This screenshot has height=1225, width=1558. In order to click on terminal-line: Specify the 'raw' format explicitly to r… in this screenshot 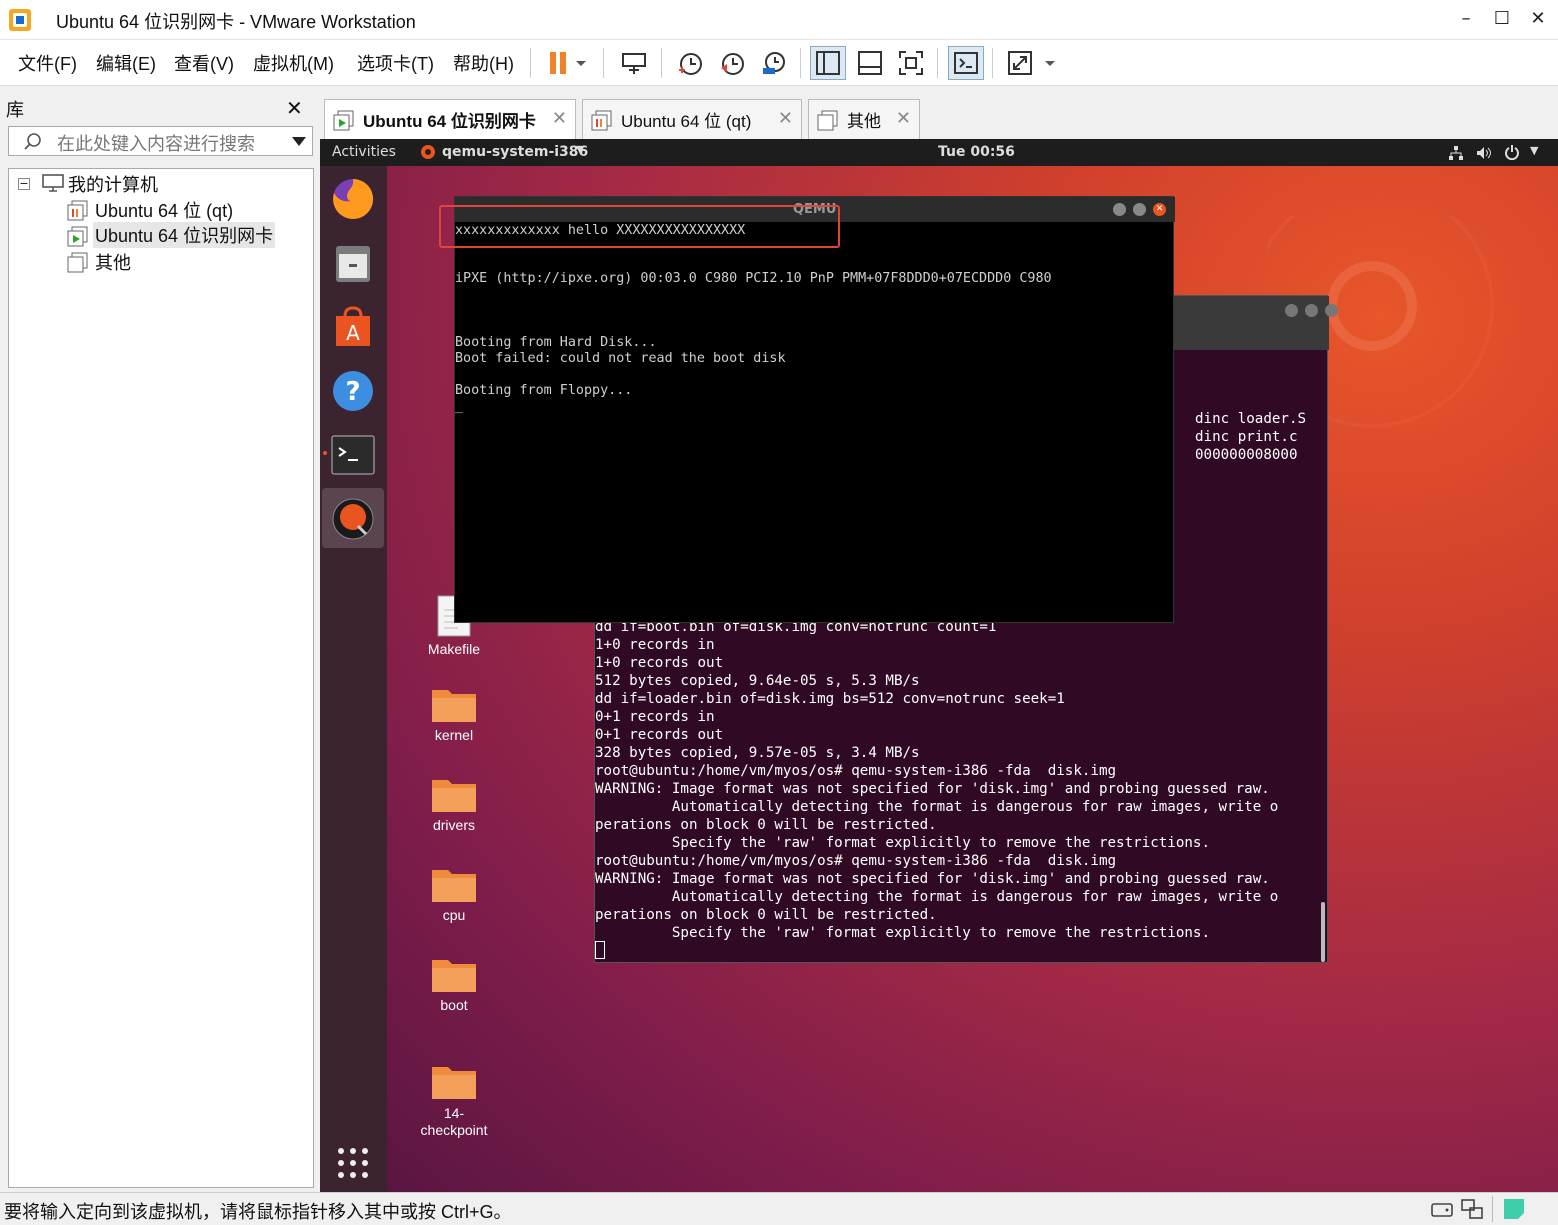, I will do `click(902, 933)`.